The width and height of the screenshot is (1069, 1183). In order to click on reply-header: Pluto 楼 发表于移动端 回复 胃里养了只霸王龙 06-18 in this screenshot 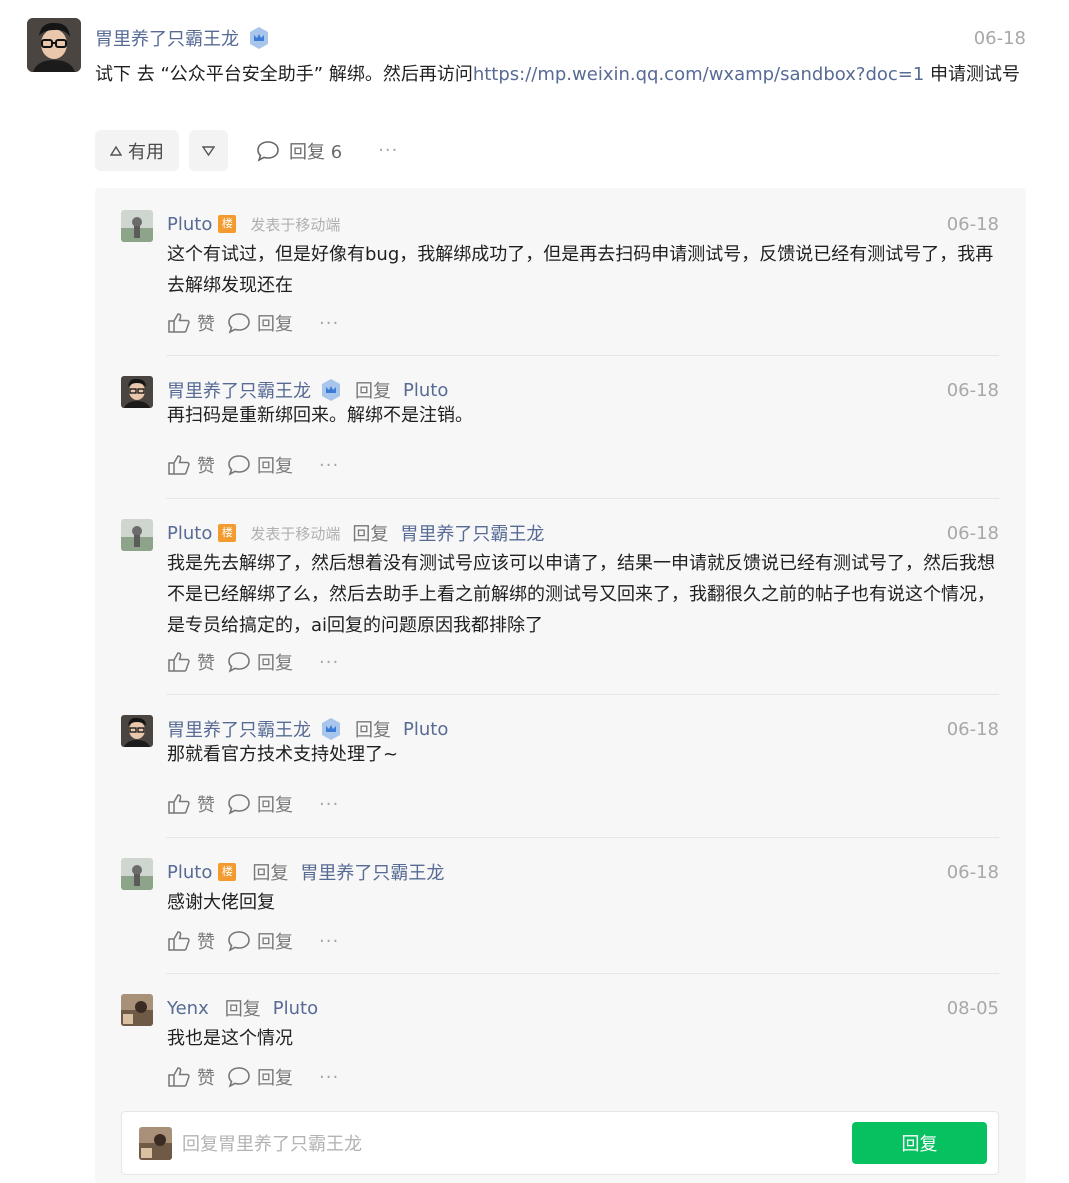, I will do `click(583, 533)`.